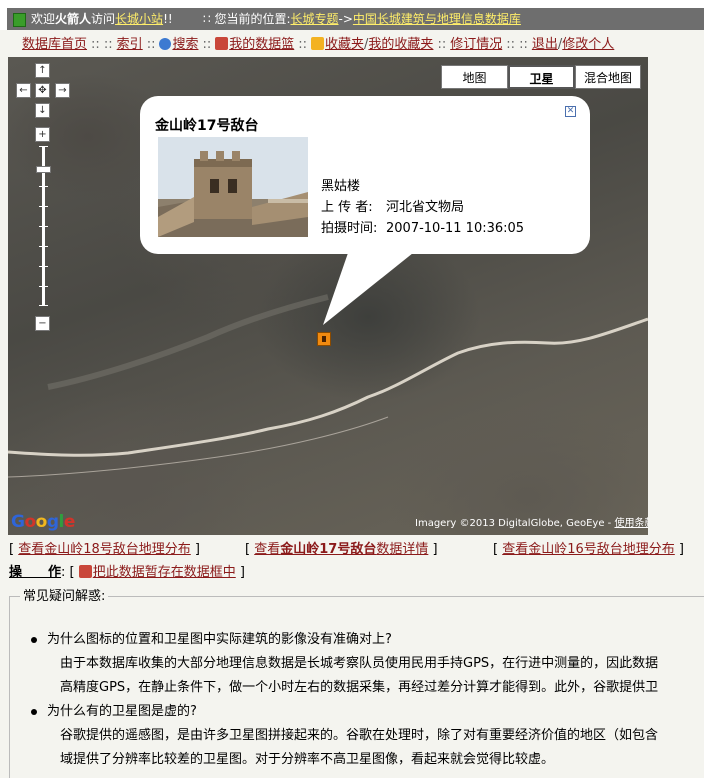 The image size is (704, 778). Describe the element at coordinates (43, 19) in the screenshot. I see `welcome-prefix: 欢迎` at that location.